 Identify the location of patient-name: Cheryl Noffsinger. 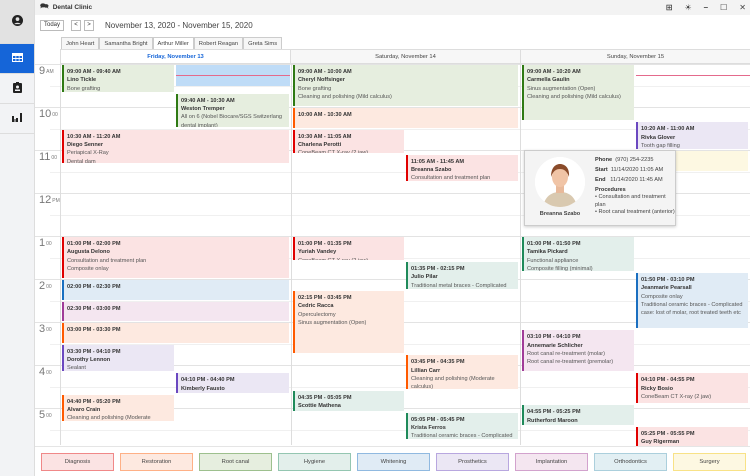
(321, 80).